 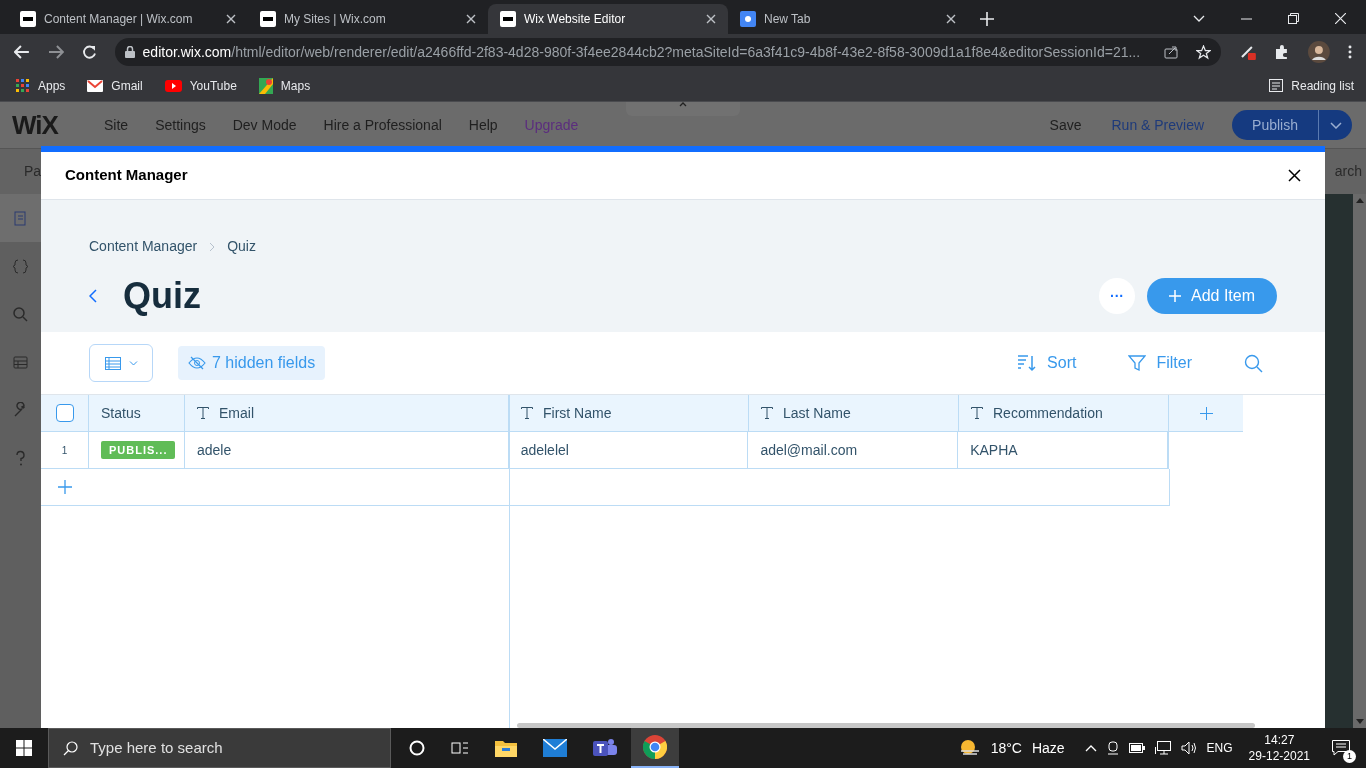 What do you see at coordinates (24, 748) in the screenshot?
I see `windows-start-icon` at bounding box center [24, 748].